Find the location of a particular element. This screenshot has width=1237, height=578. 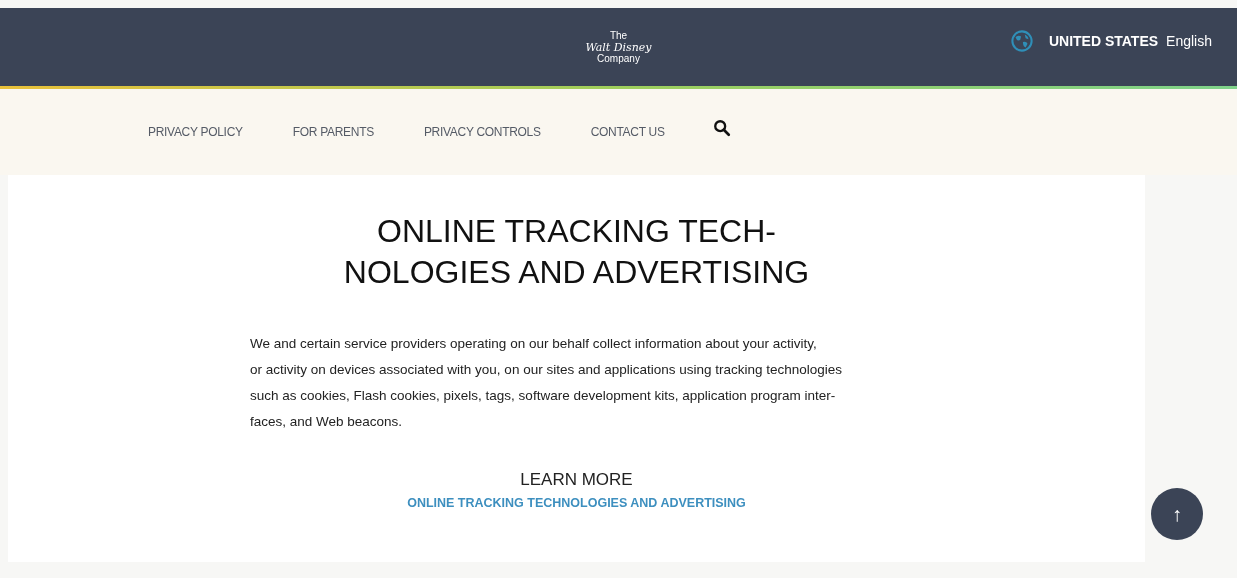

region-language: English is located at coordinates (1189, 41).